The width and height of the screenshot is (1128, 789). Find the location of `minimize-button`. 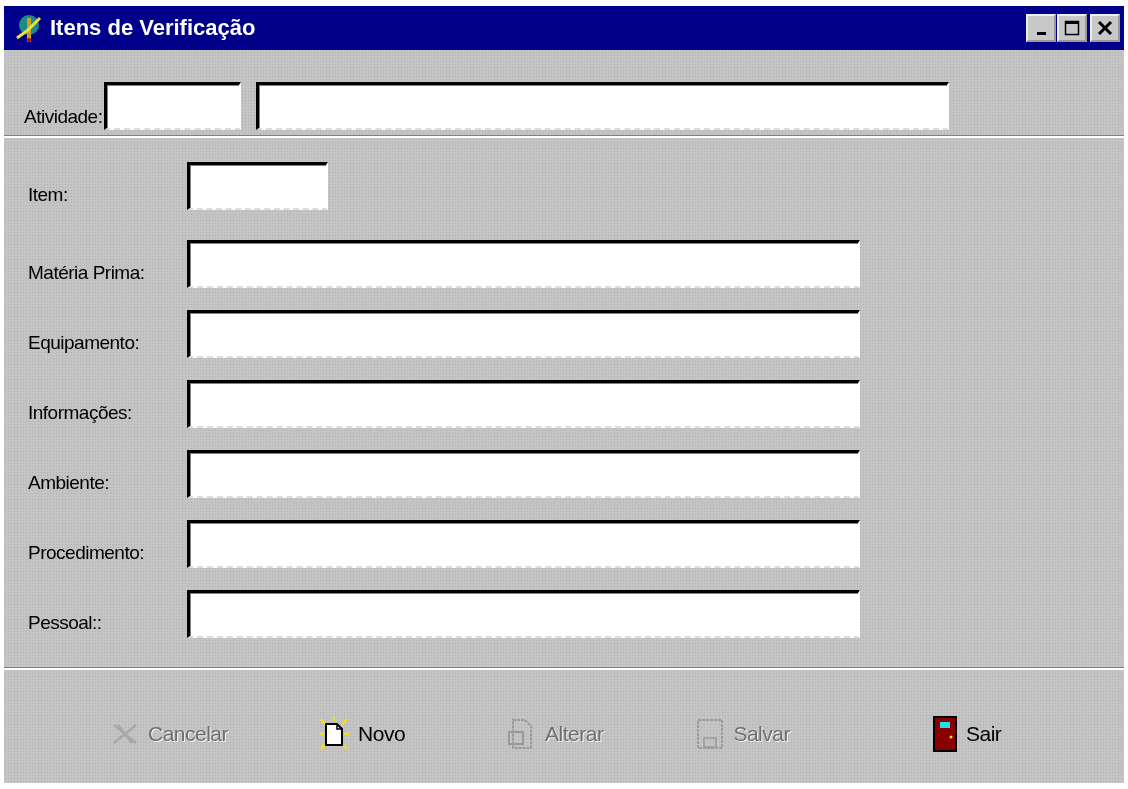

minimize-button is located at coordinates (1041, 28).